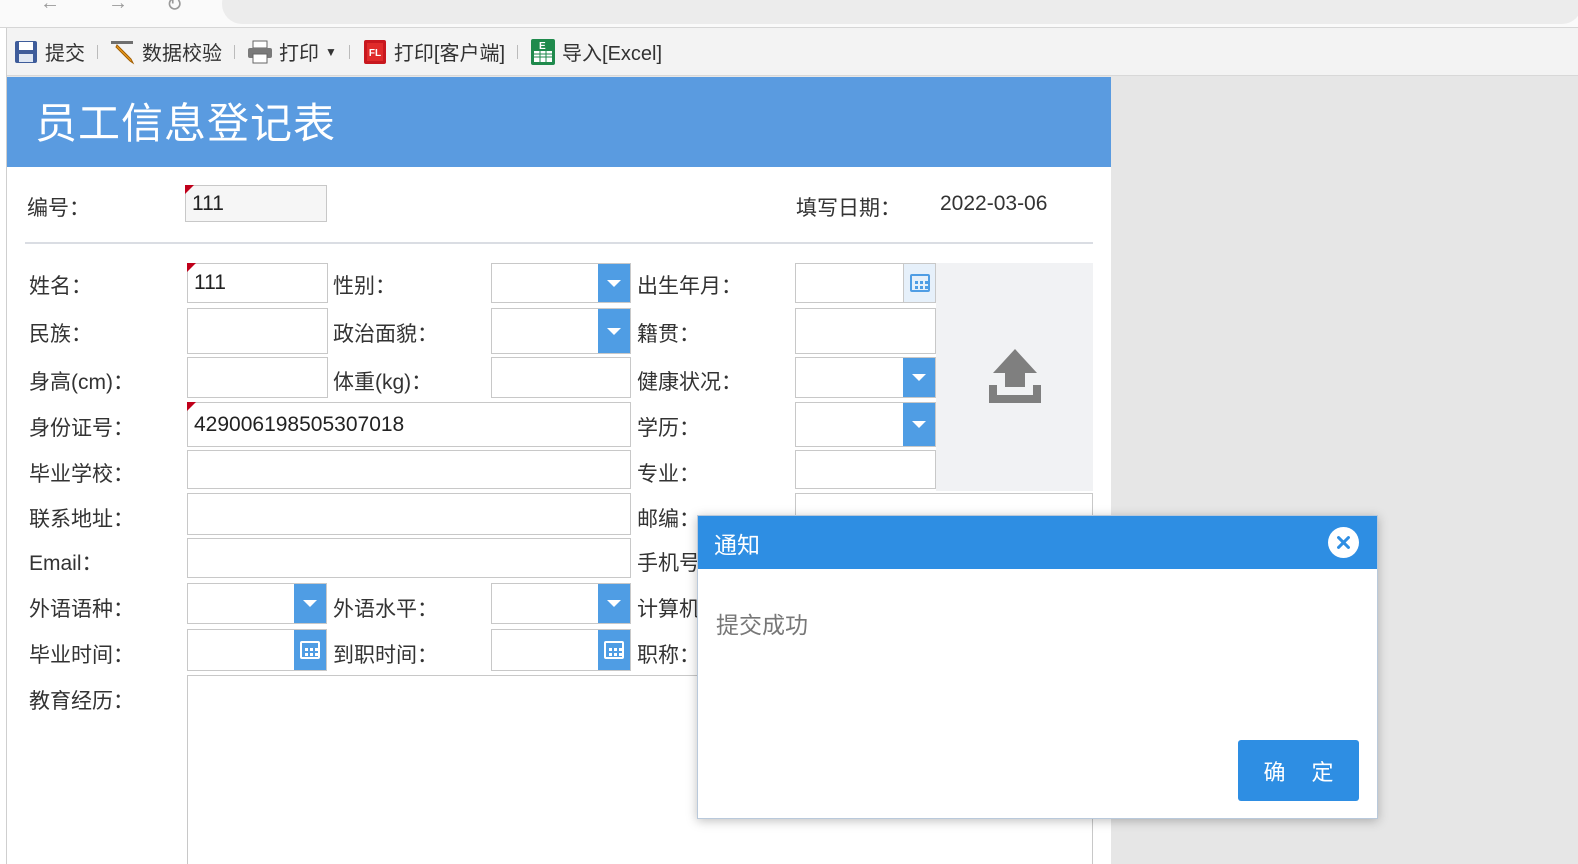  What do you see at coordinates (385, 655) in the screenshot?
I see `join-label: 到职时间：` at bounding box center [385, 655].